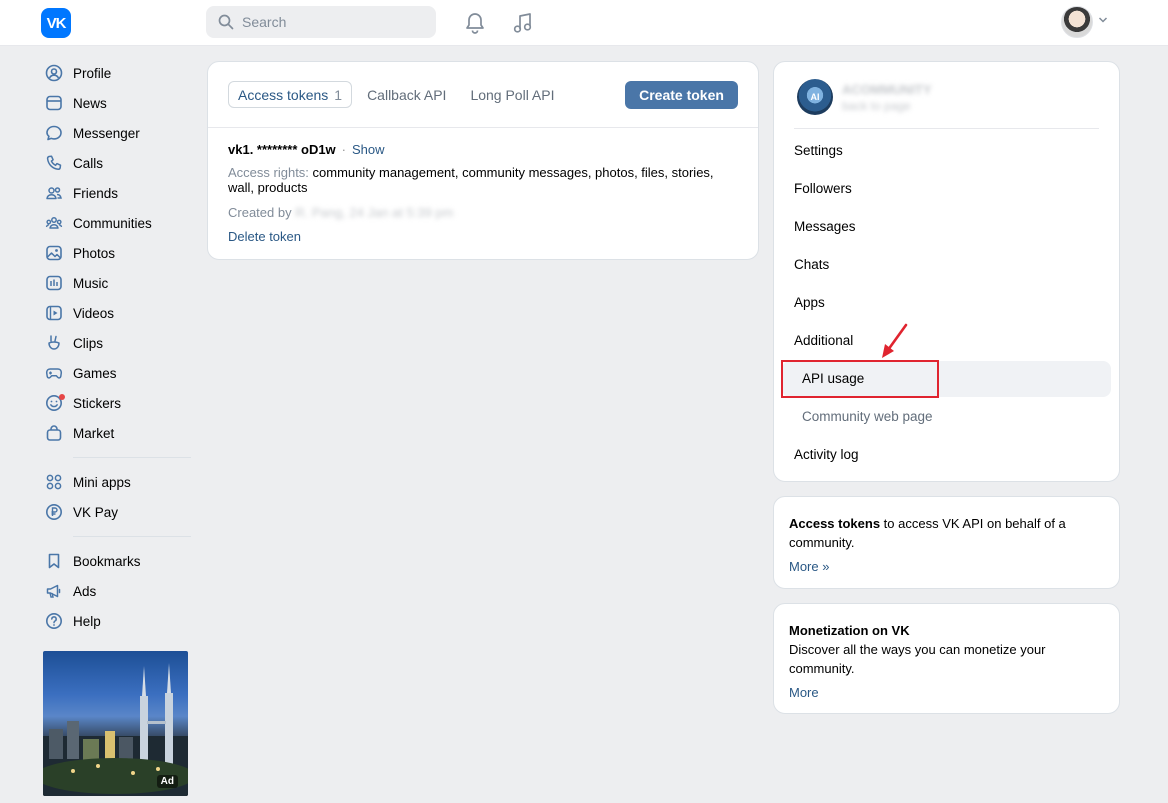 This screenshot has height=803, width=1168. Describe the element at coordinates (54, 433) in the screenshot. I see `market-icon` at that location.